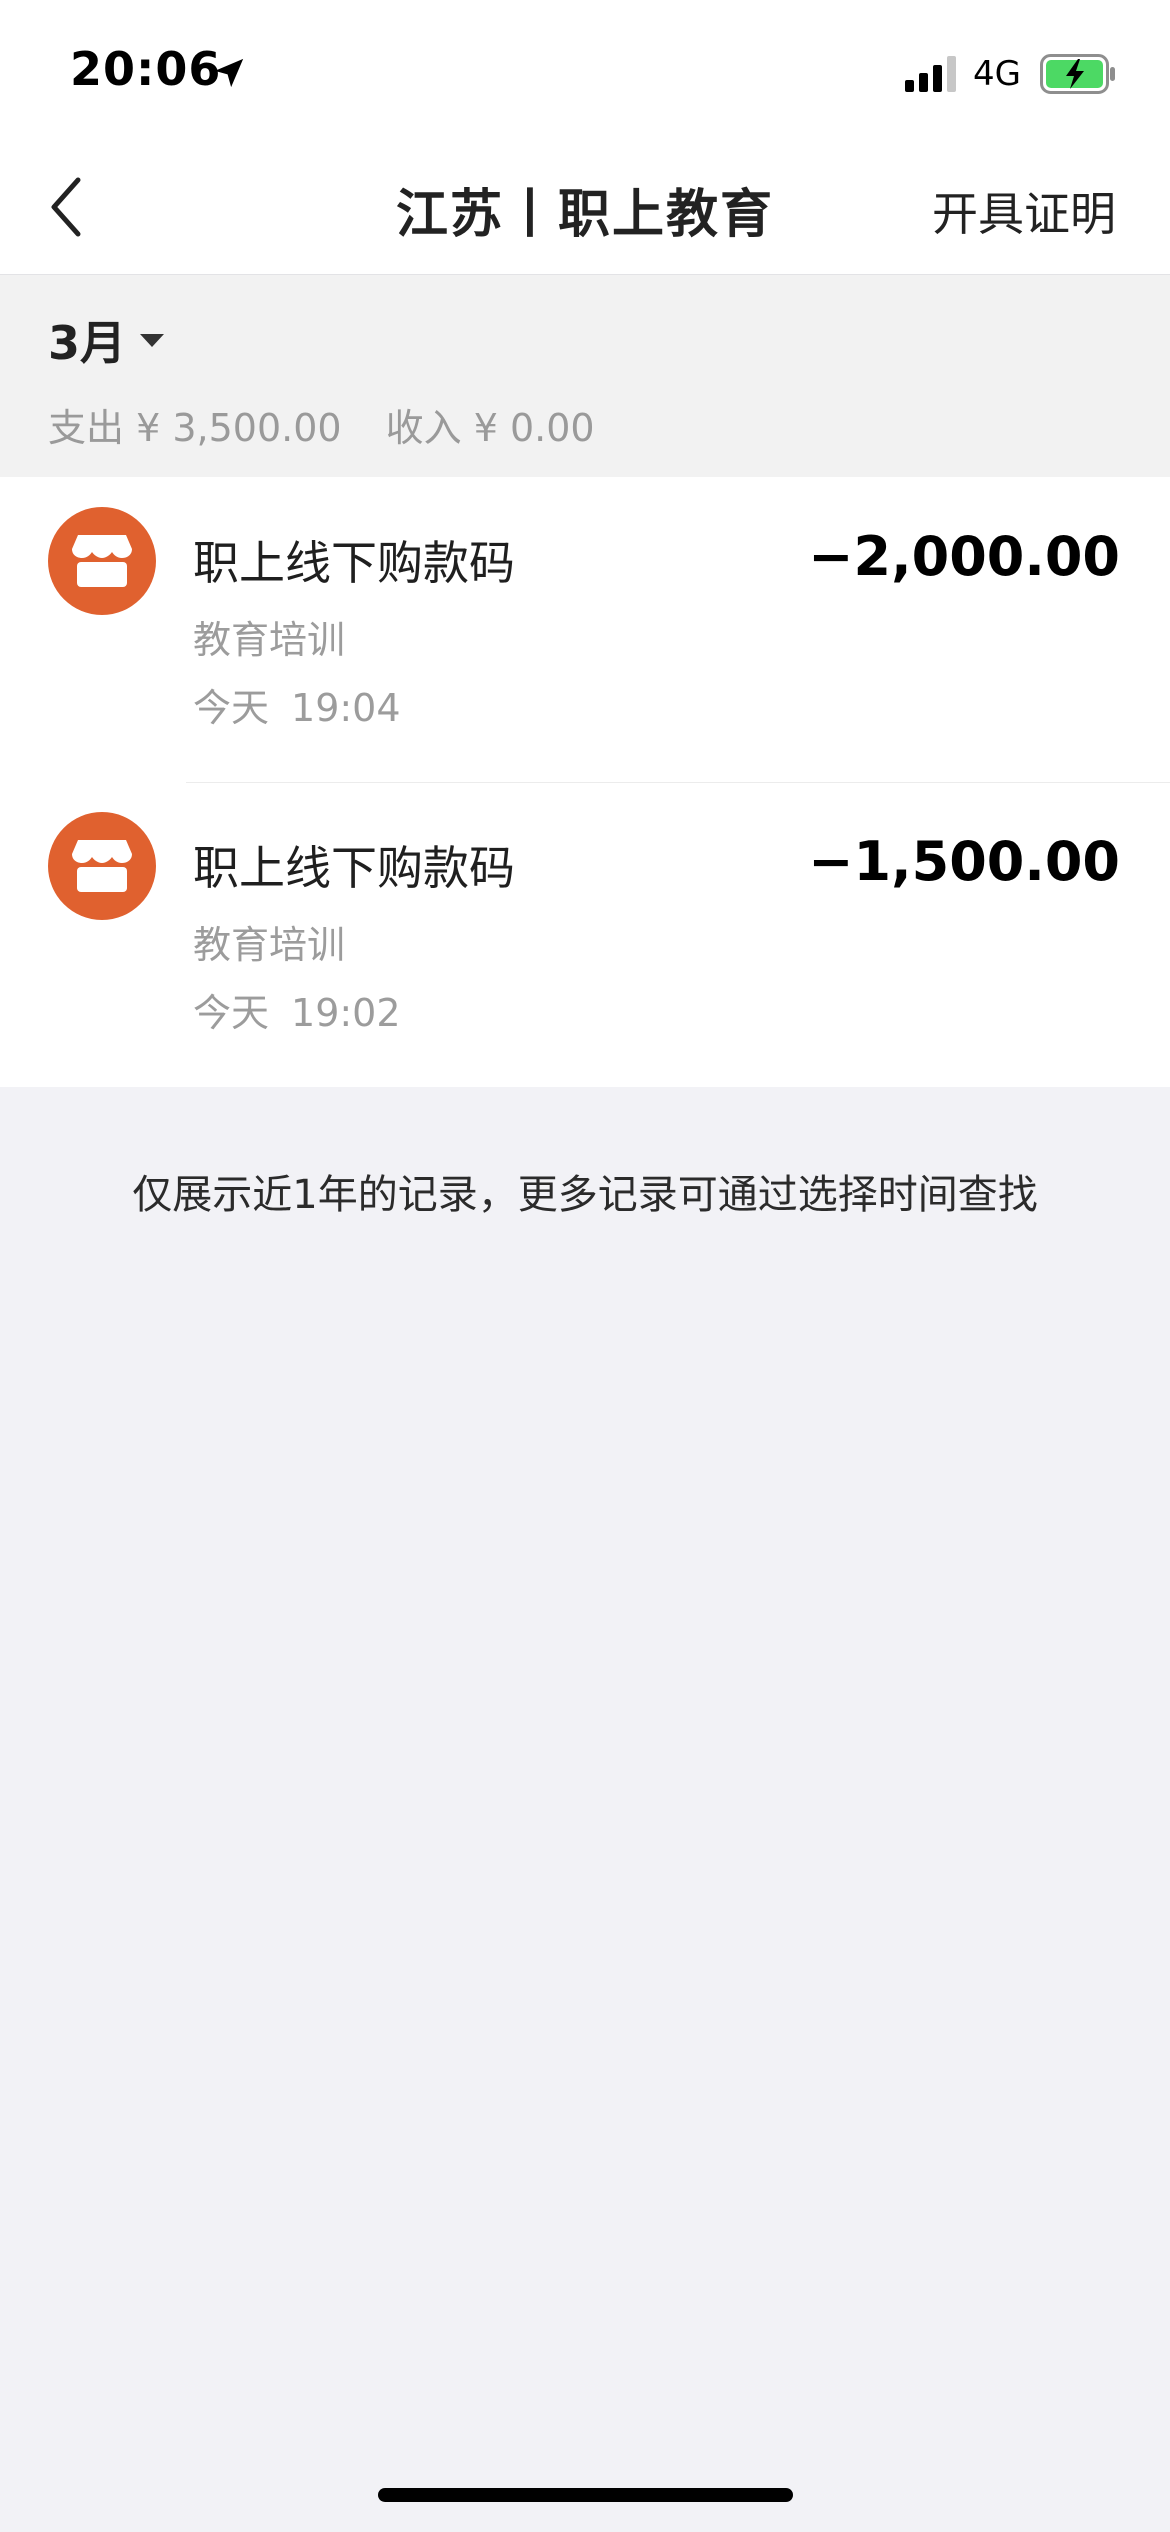 The image size is (1170, 2532). What do you see at coordinates (930, 74) in the screenshot?
I see `signal-icon` at bounding box center [930, 74].